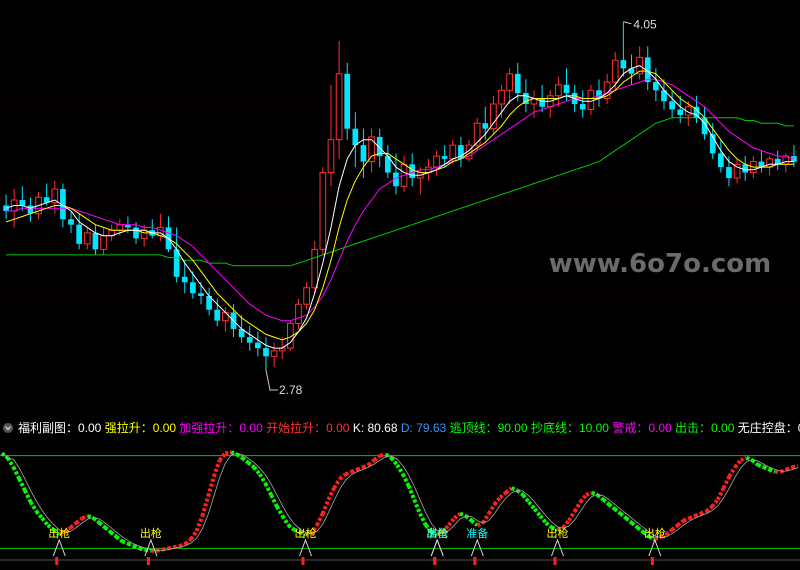 This screenshot has width=800, height=570. I want to click on legend-item: 强拉升：0.00, so click(142, 427).